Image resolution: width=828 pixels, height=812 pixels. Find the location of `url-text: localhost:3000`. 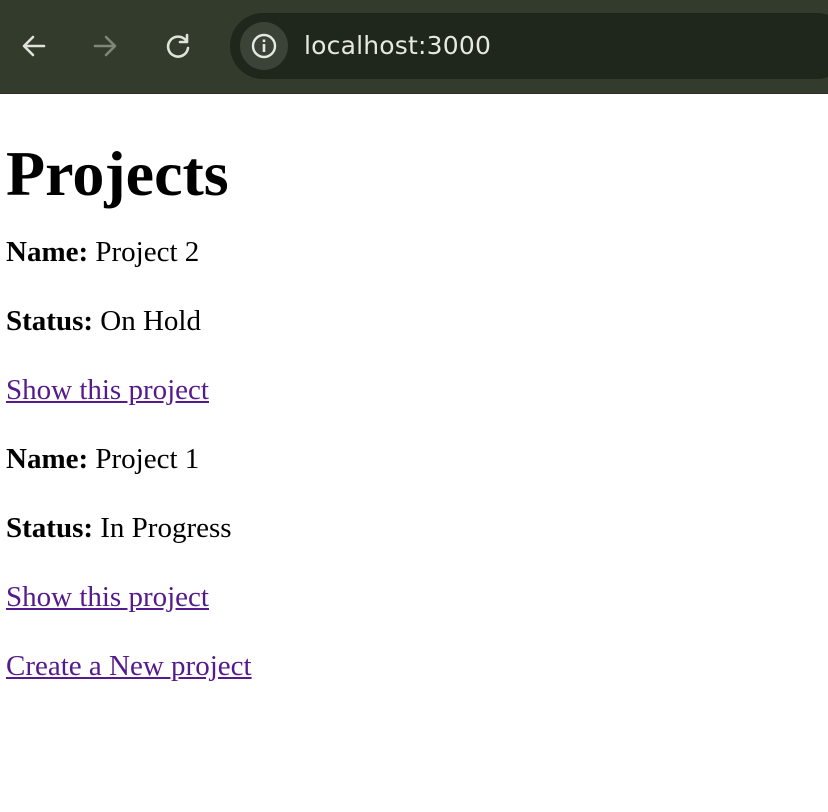

url-text: localhost:3000 is located at coordinates (397, 46).